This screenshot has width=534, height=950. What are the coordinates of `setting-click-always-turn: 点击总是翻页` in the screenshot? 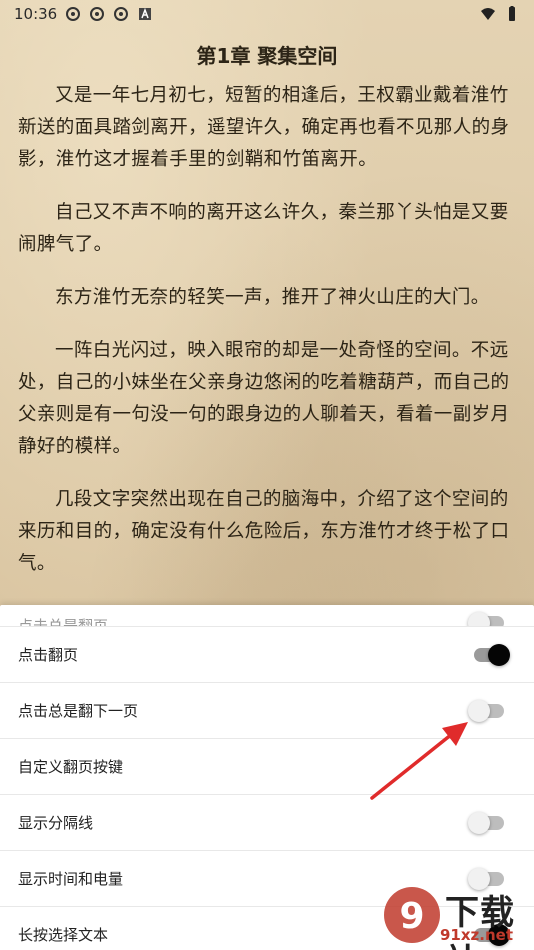 It's located at (267, 616).